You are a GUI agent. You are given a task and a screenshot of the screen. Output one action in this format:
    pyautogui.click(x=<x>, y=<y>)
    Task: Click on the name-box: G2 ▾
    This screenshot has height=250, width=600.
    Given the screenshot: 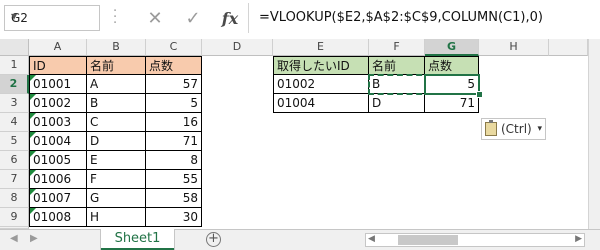 What is the action you would take?
    pyautogui.click(x=52, y=18)
    